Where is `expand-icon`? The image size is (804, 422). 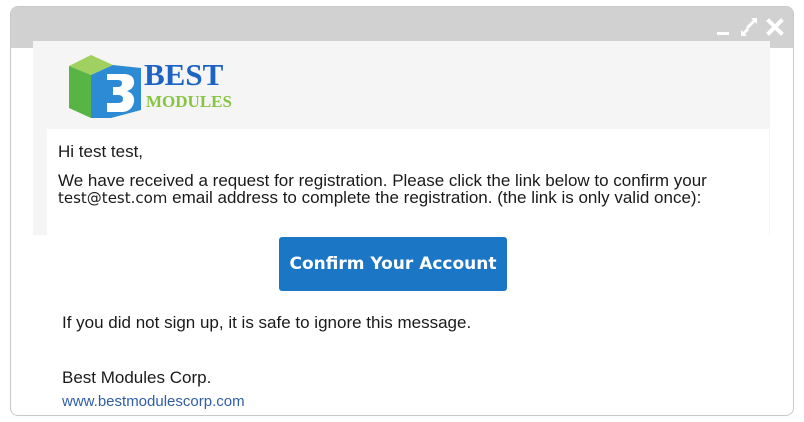 expand-icon is located at coordinates (749, 27).